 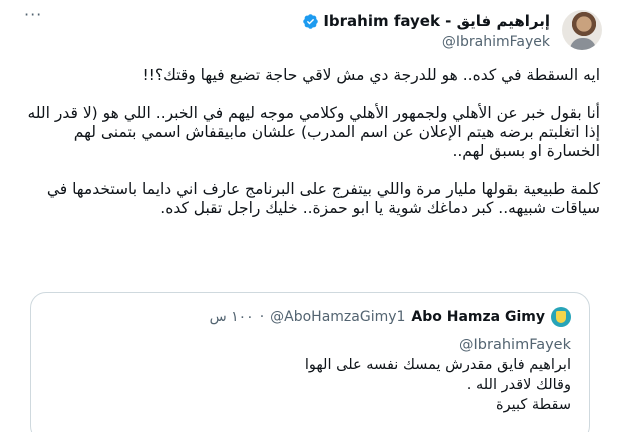 What do you see at coordinates (478, 317) in the screenshot?
I see `quoted-author-name: Abo Hamza Gimy` at bounding box center [478, 317].